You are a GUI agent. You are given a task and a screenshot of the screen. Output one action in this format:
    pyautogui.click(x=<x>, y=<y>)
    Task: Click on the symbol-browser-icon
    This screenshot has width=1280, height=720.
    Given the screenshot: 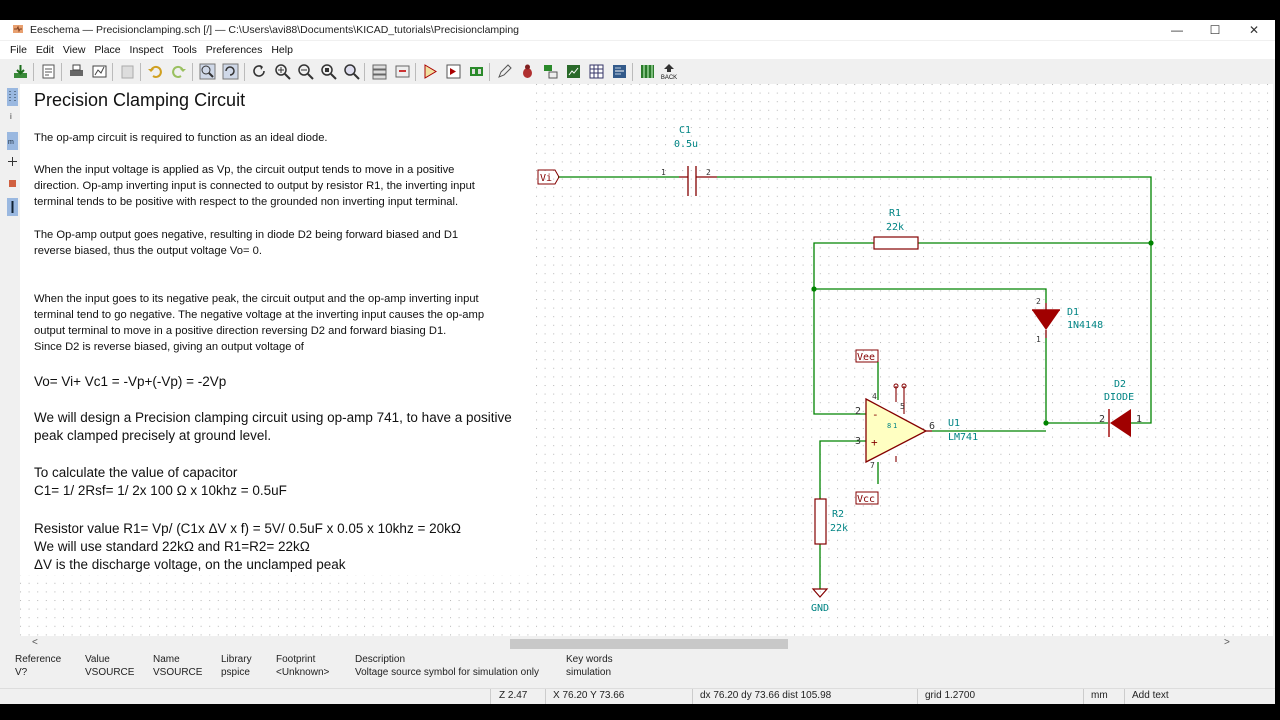 What is the action you would take?
    pyautogui.click(x=453, y=71)
    